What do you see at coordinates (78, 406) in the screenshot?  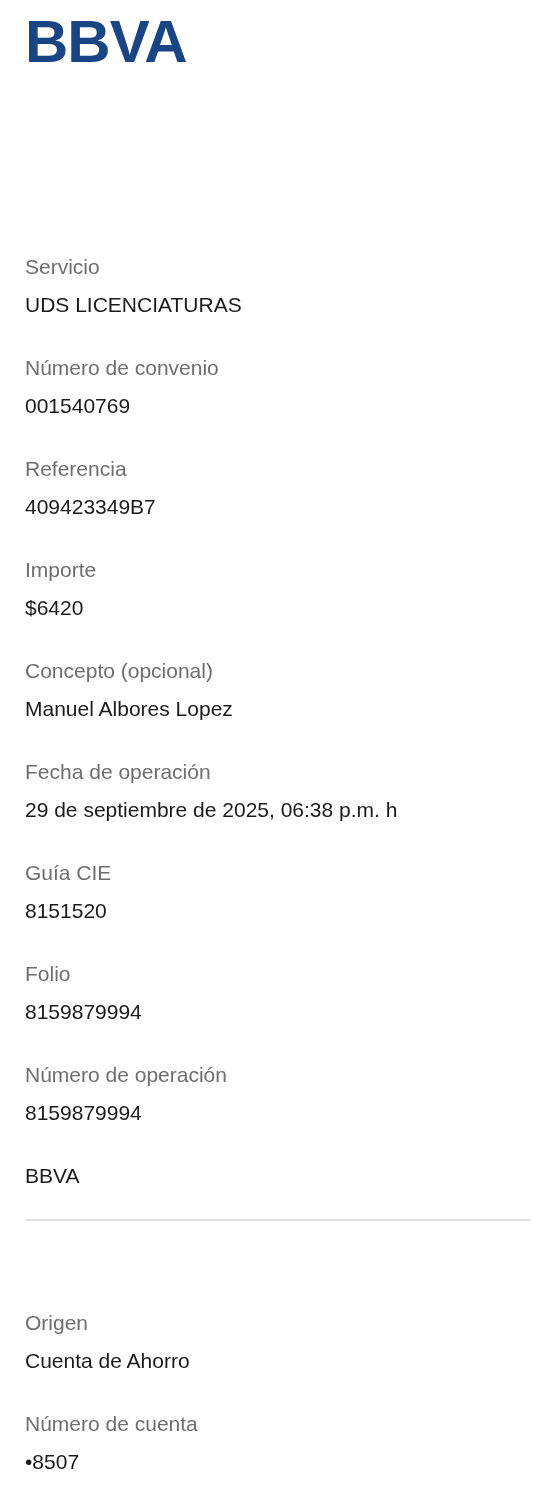 I see `field-value: 001540769` at bounding box center [78, 406].